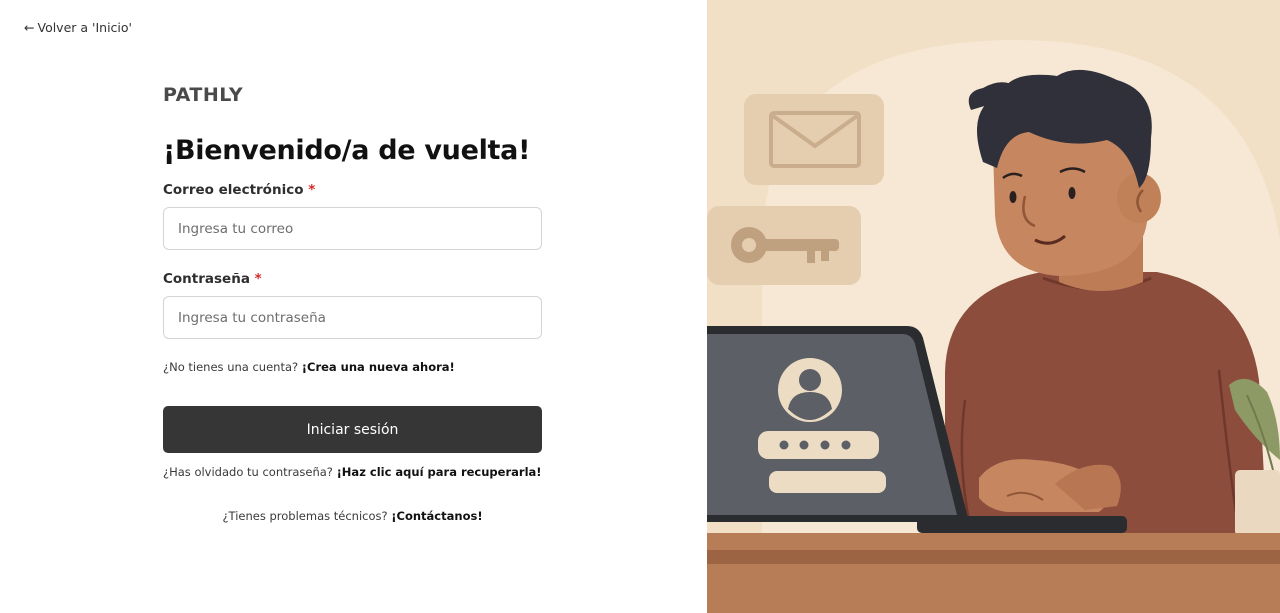  I want to click on forgot-password-link: ¡Haz clic aquí para recuperarla!, so click(439, 472).